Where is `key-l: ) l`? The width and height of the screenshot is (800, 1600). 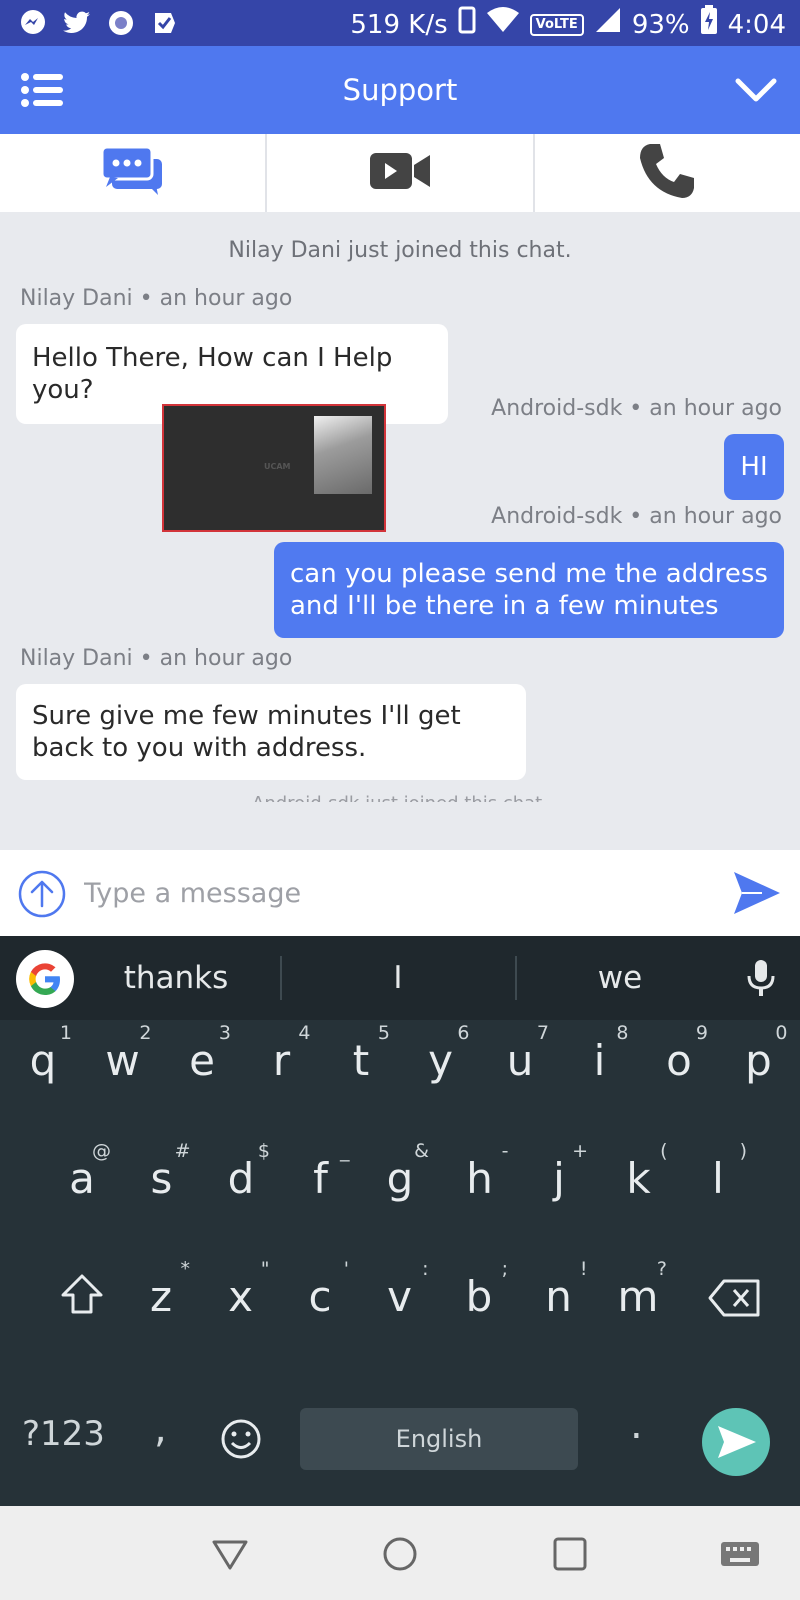
key-l: ) l is located at coordinates (718, 1182).